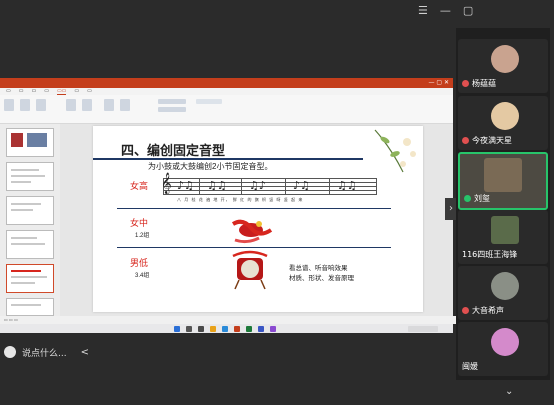 The image size is (554, 405). What do you see at coordinates (201, 328) in the screenshot?
I see `taskview-icon` at bounding box center [201, 328].